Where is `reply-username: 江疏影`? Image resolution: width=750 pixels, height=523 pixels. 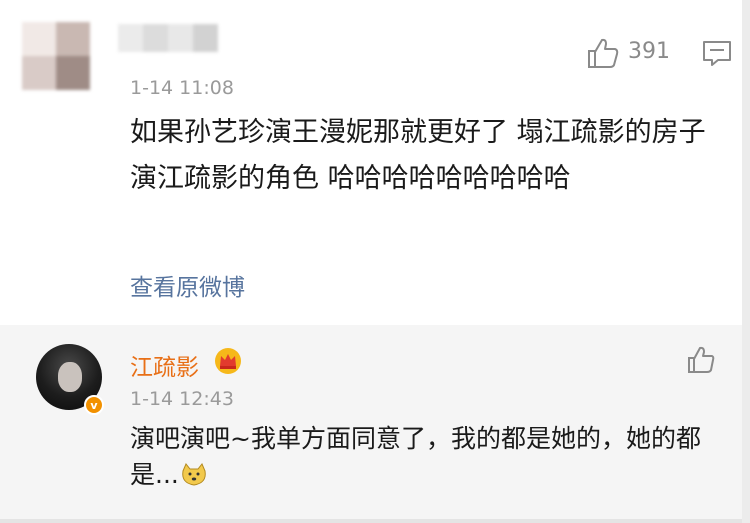
reply-username: 江疏影 is located at coordinates (164, 365).